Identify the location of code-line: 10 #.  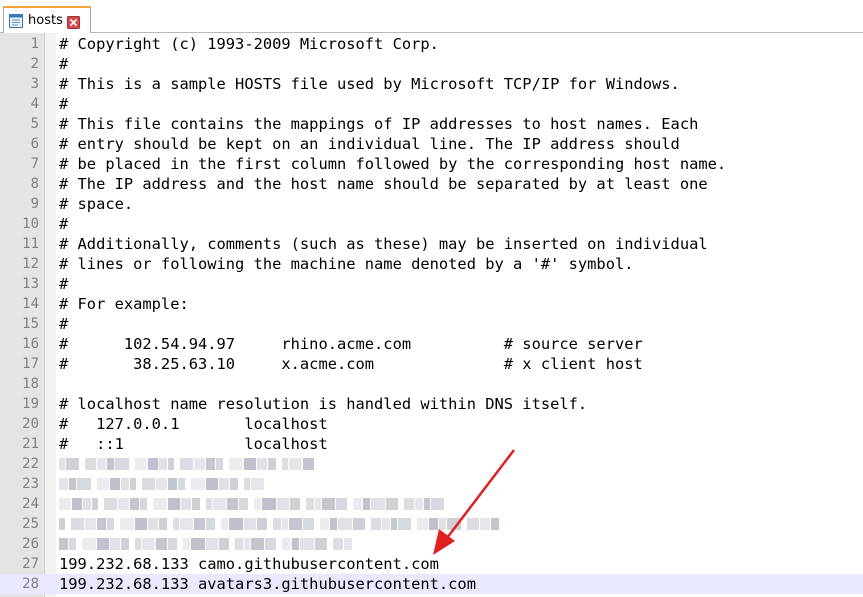
(431, 224).